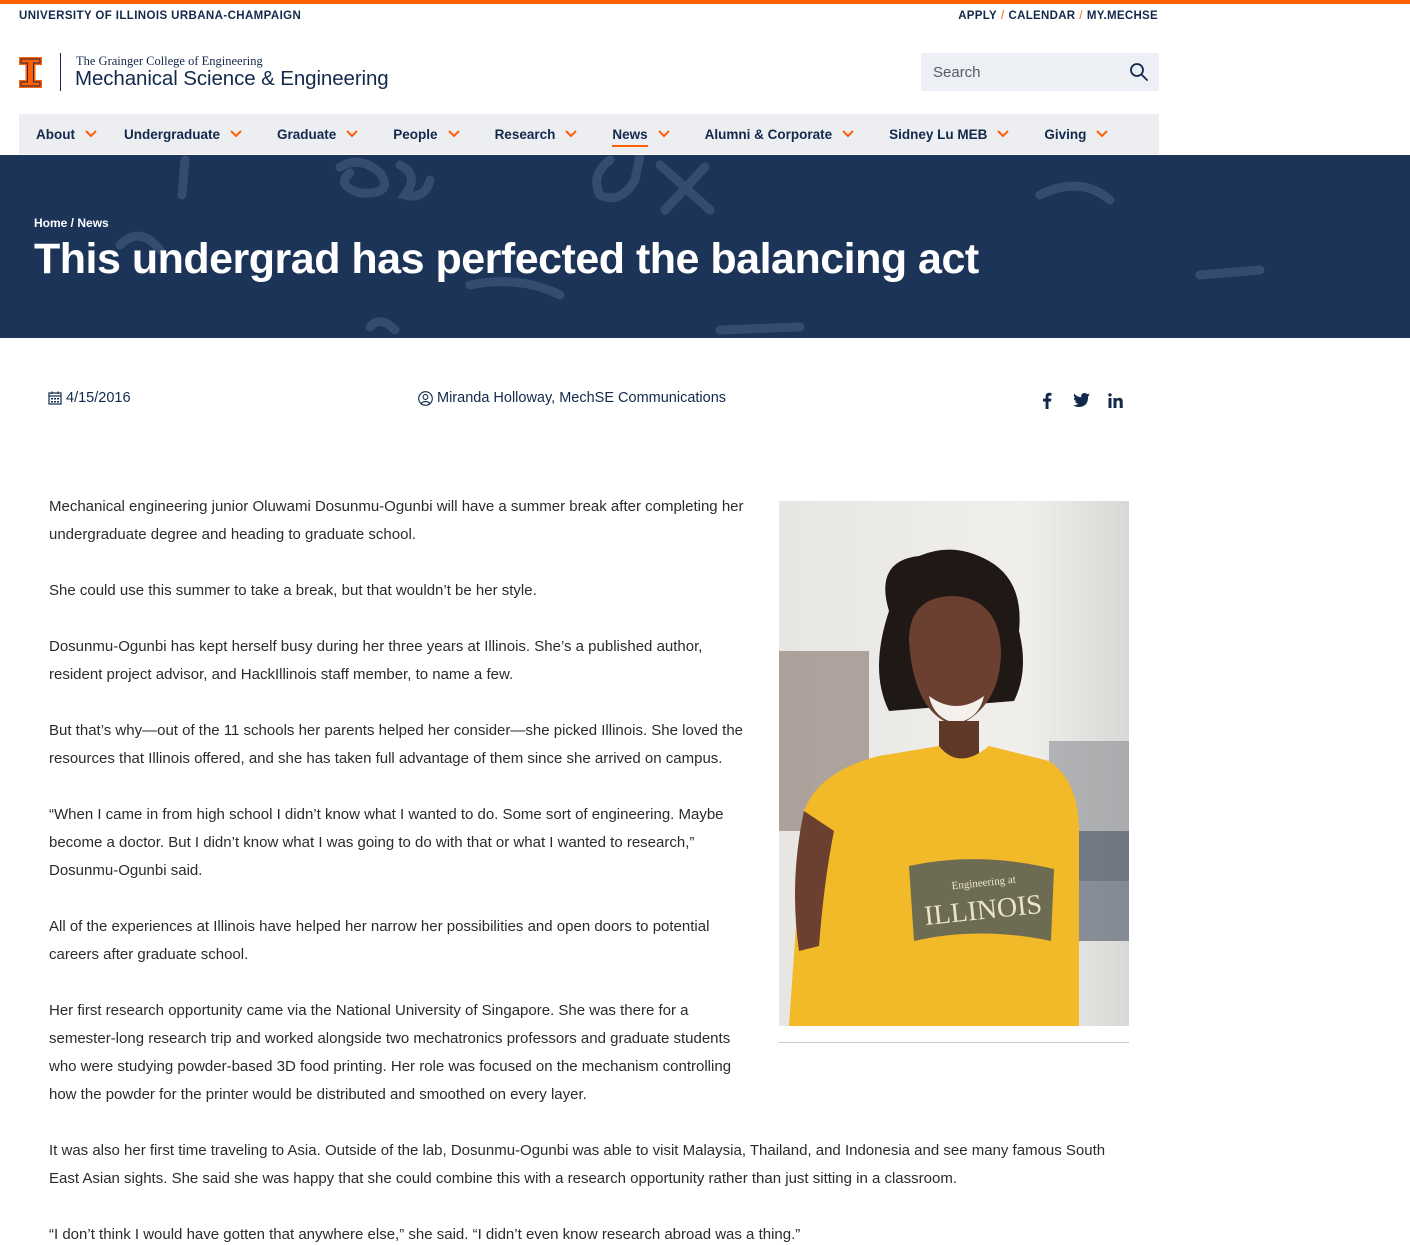 The height and width of the screenshot is (1245, 1410). What do you see at coordinates (98, 398) in the screenshot?
I see `date-text: 4/15/2016` at bounding box center [98, 398].